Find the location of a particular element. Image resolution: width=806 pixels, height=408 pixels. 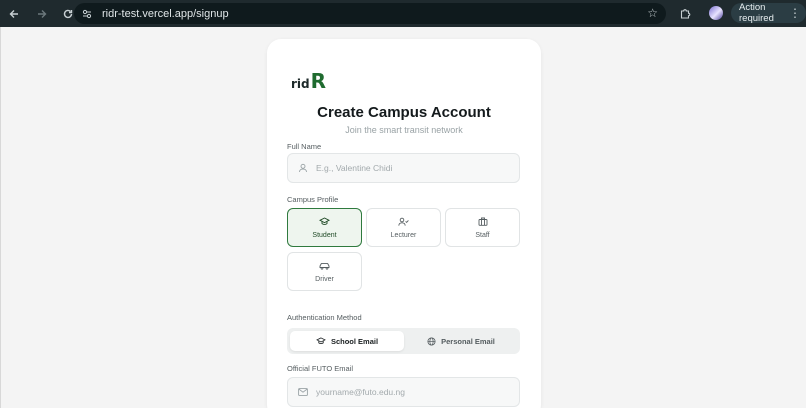

page-title: Create Campus Account is located at coordinates (404, 112).